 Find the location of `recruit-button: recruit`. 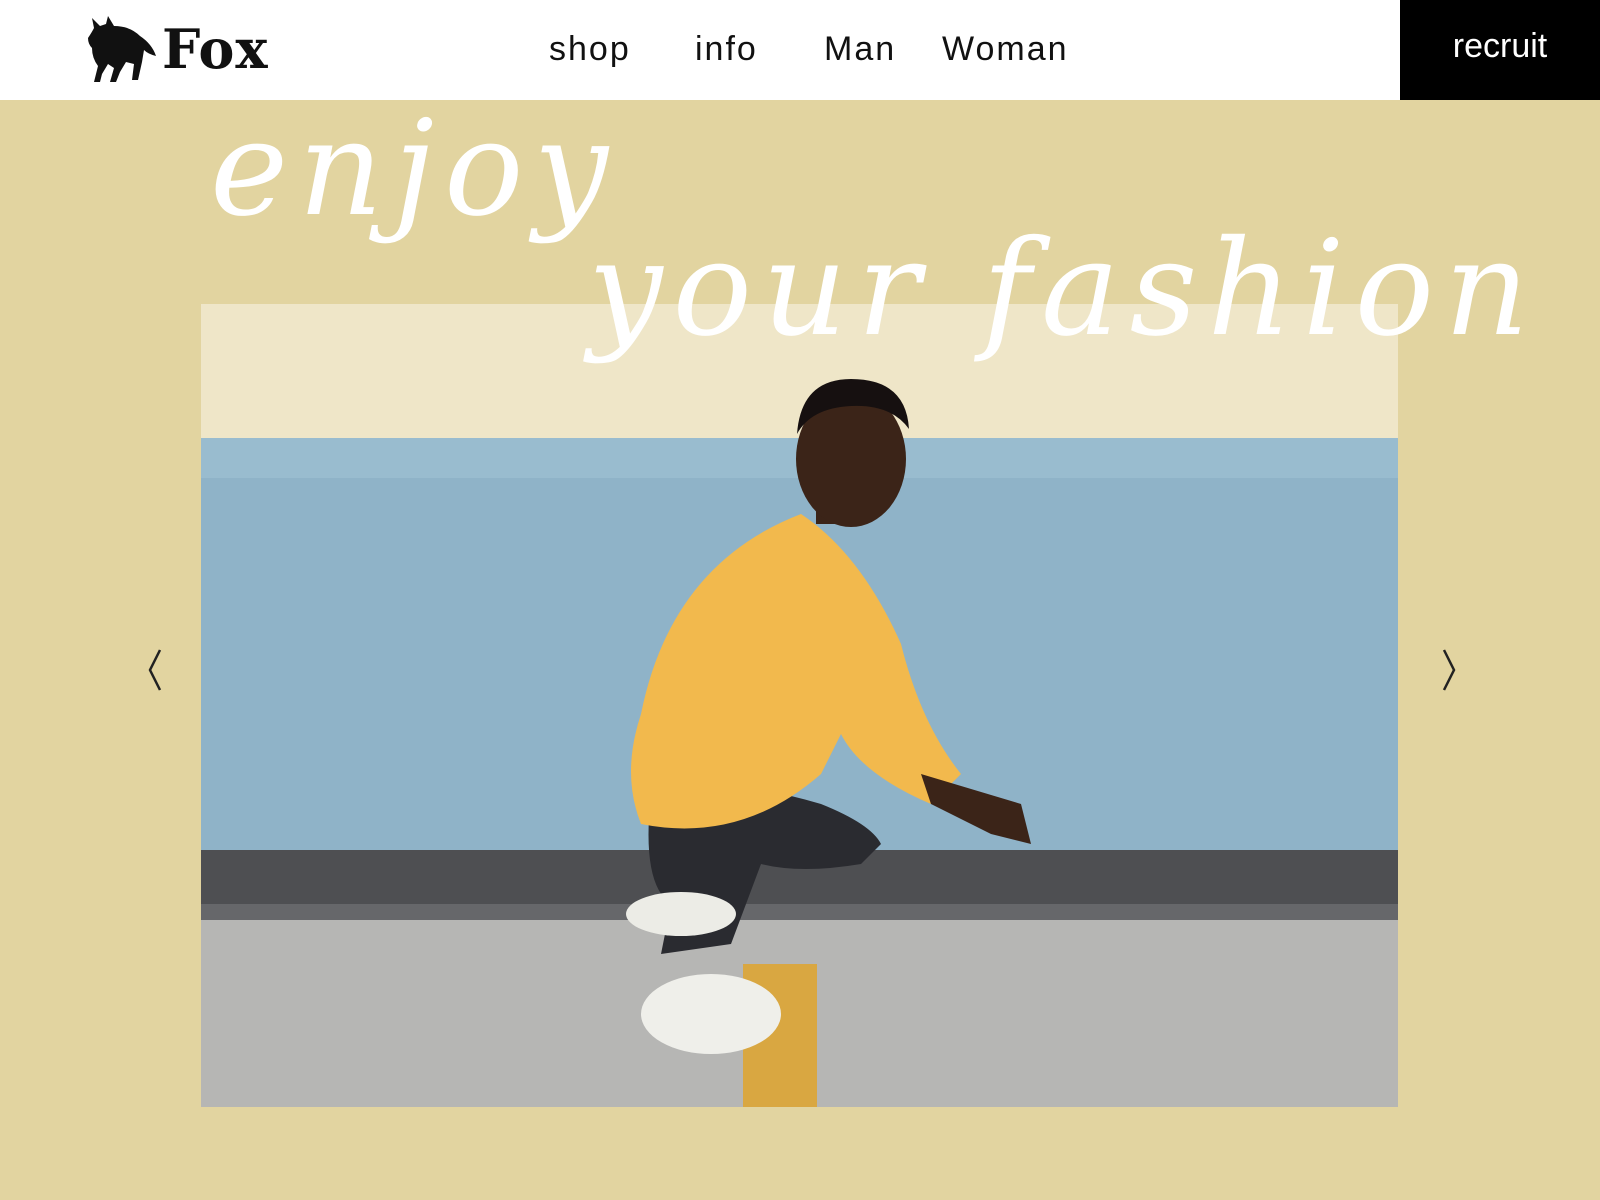

recruit-button: recruit is located at coordinates (1500, 50).